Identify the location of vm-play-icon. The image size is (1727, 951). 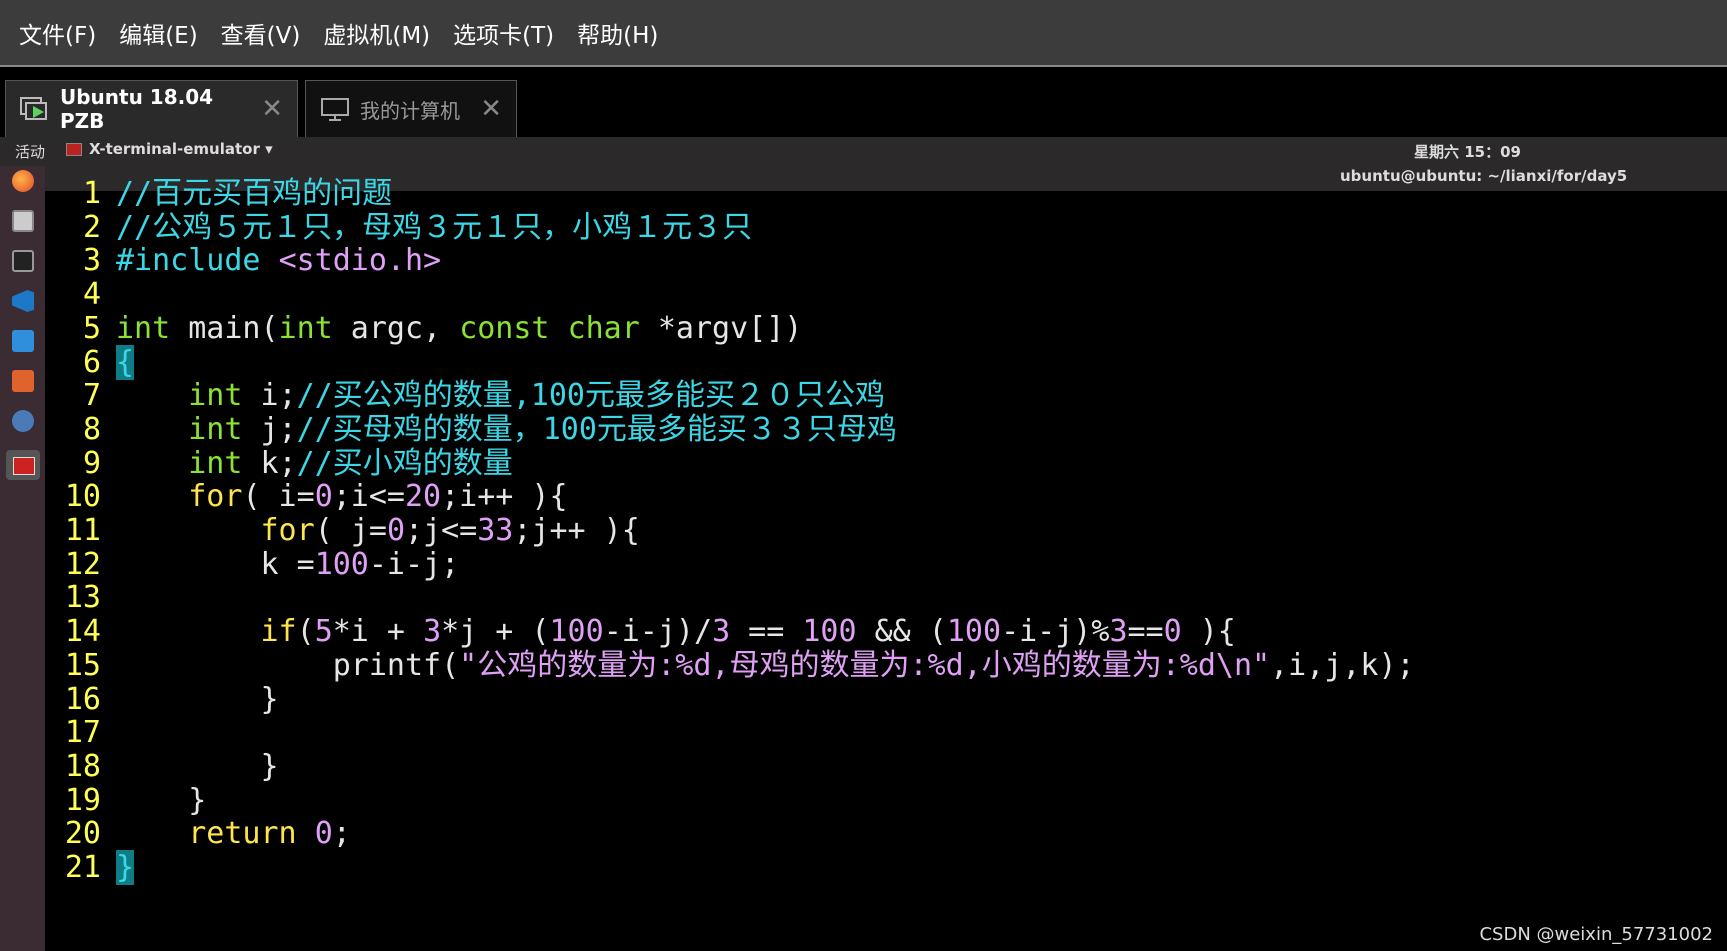
(35, 109).